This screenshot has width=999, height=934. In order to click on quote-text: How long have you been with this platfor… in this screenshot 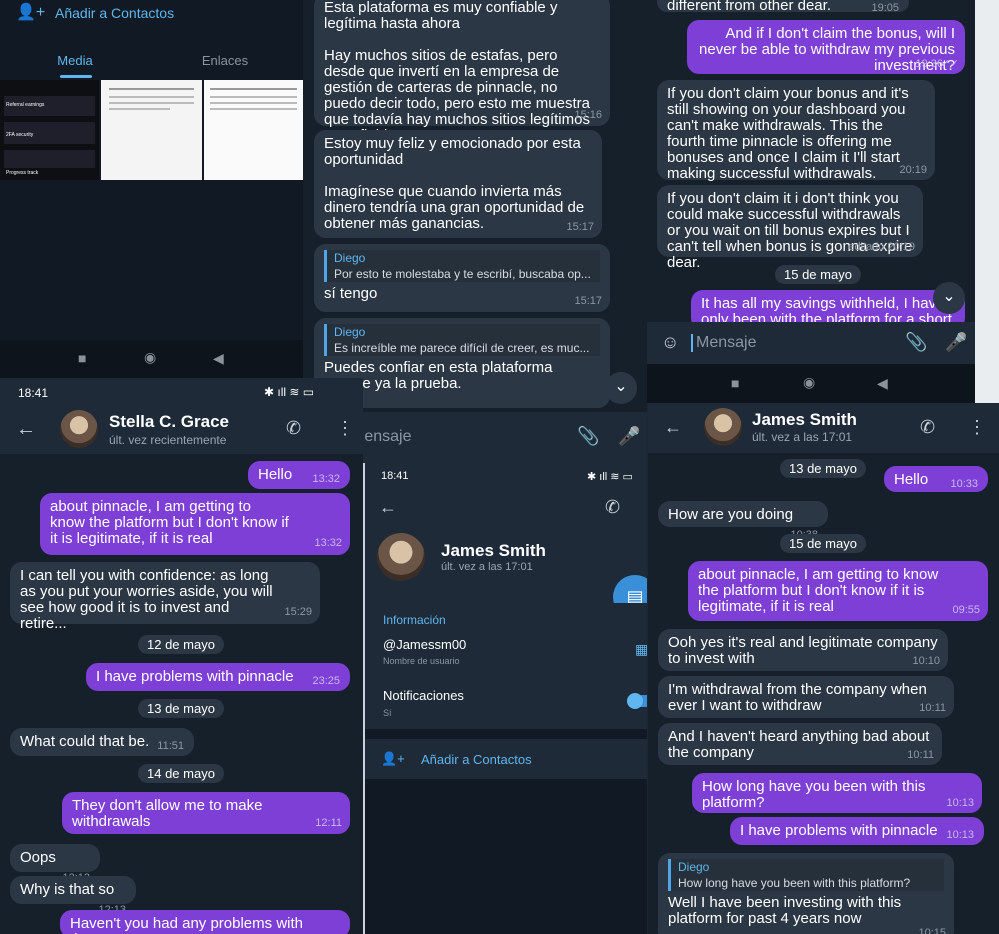, I will do `click(794, 883)`.